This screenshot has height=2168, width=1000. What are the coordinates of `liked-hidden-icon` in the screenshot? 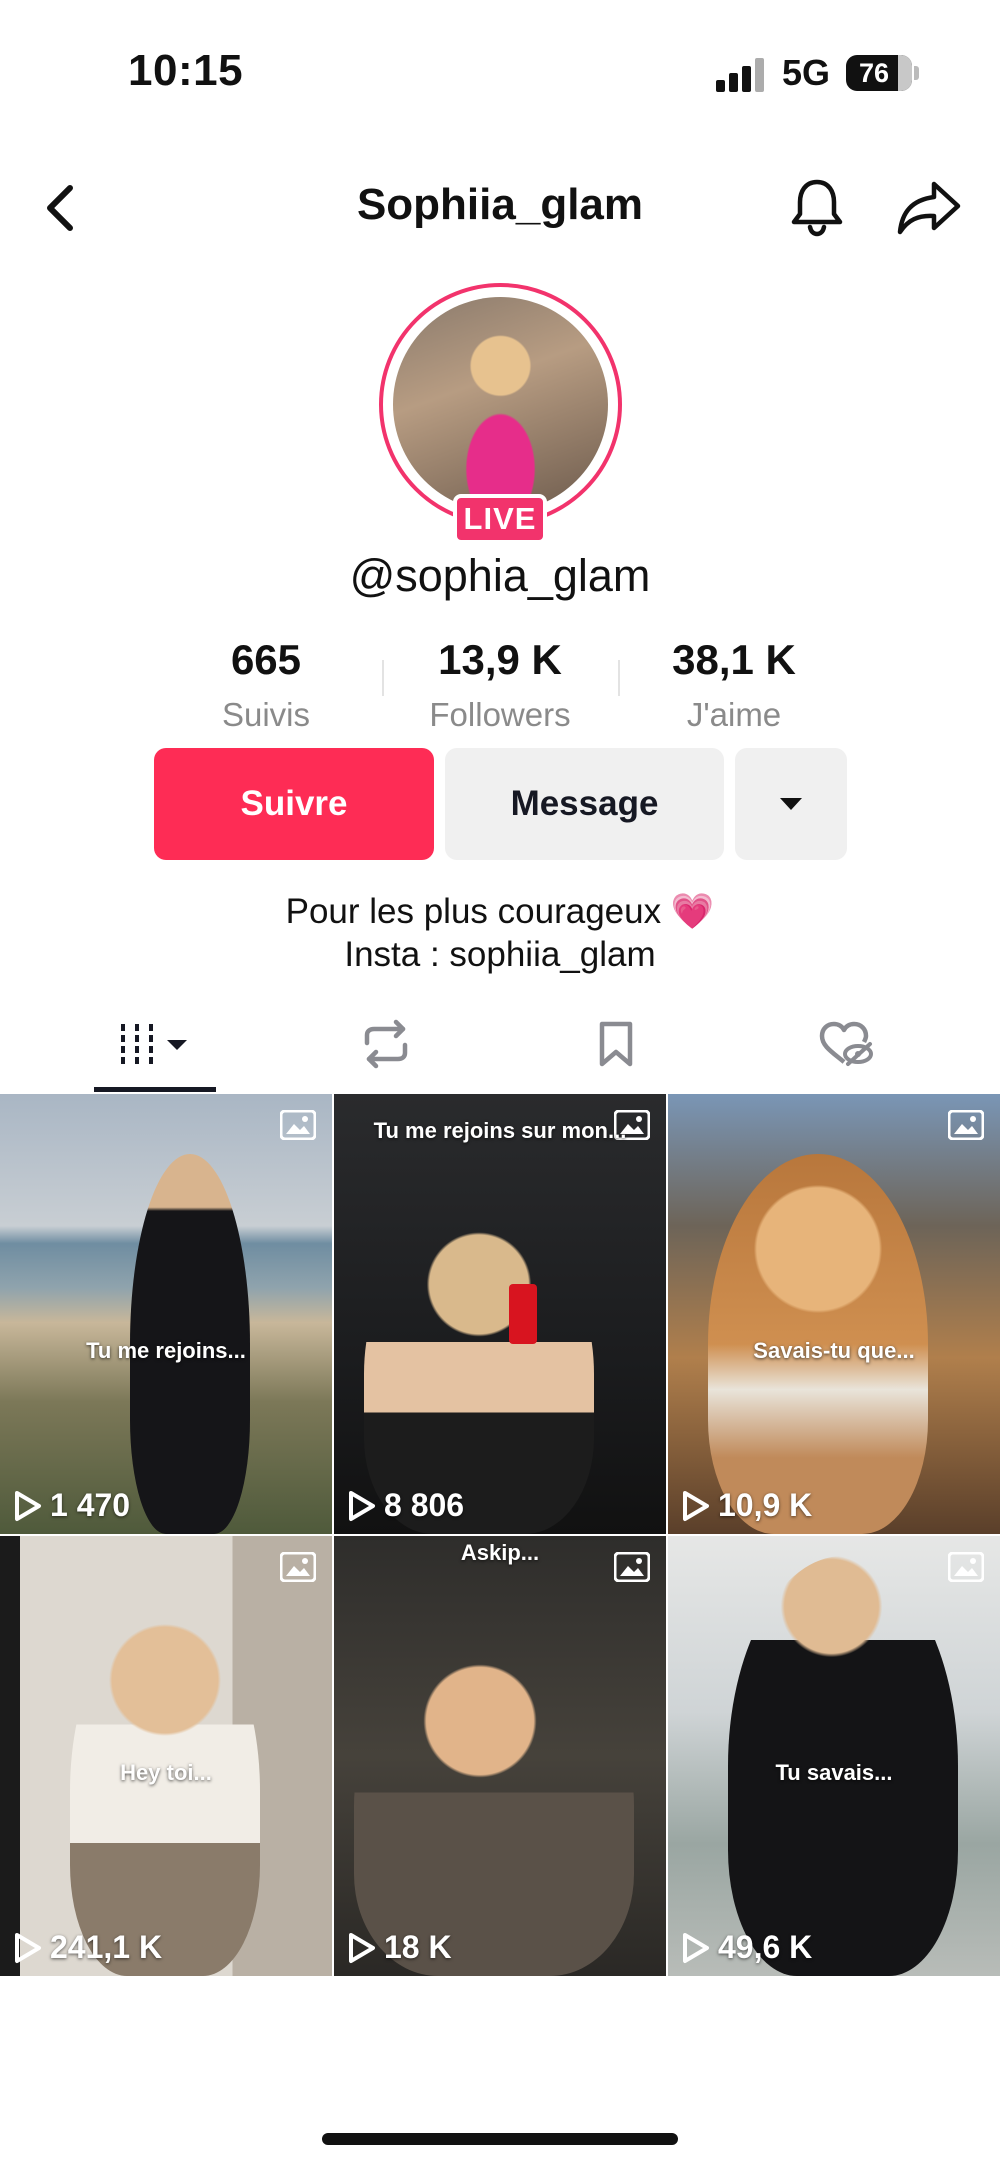 It's located at (846, 1043).